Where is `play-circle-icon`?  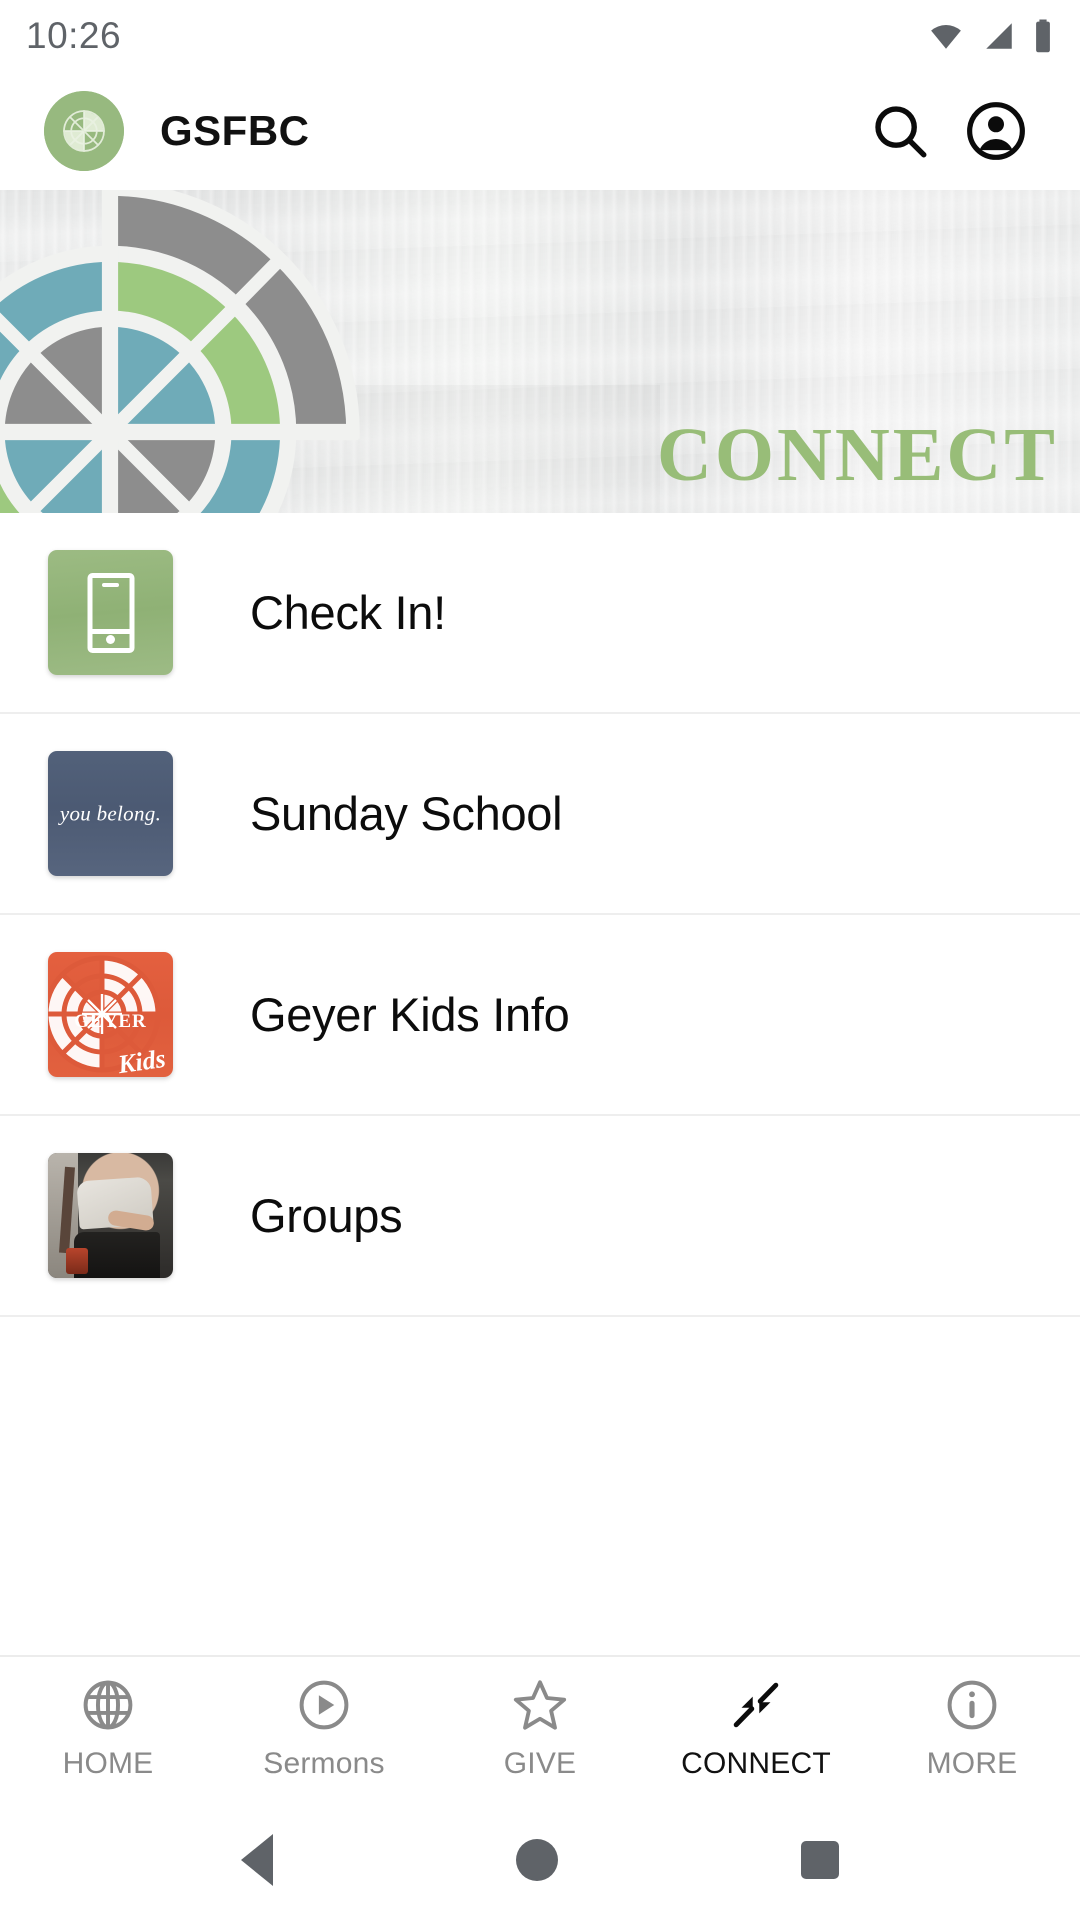 play-circle-icon is located at coordinates (324, 1705).